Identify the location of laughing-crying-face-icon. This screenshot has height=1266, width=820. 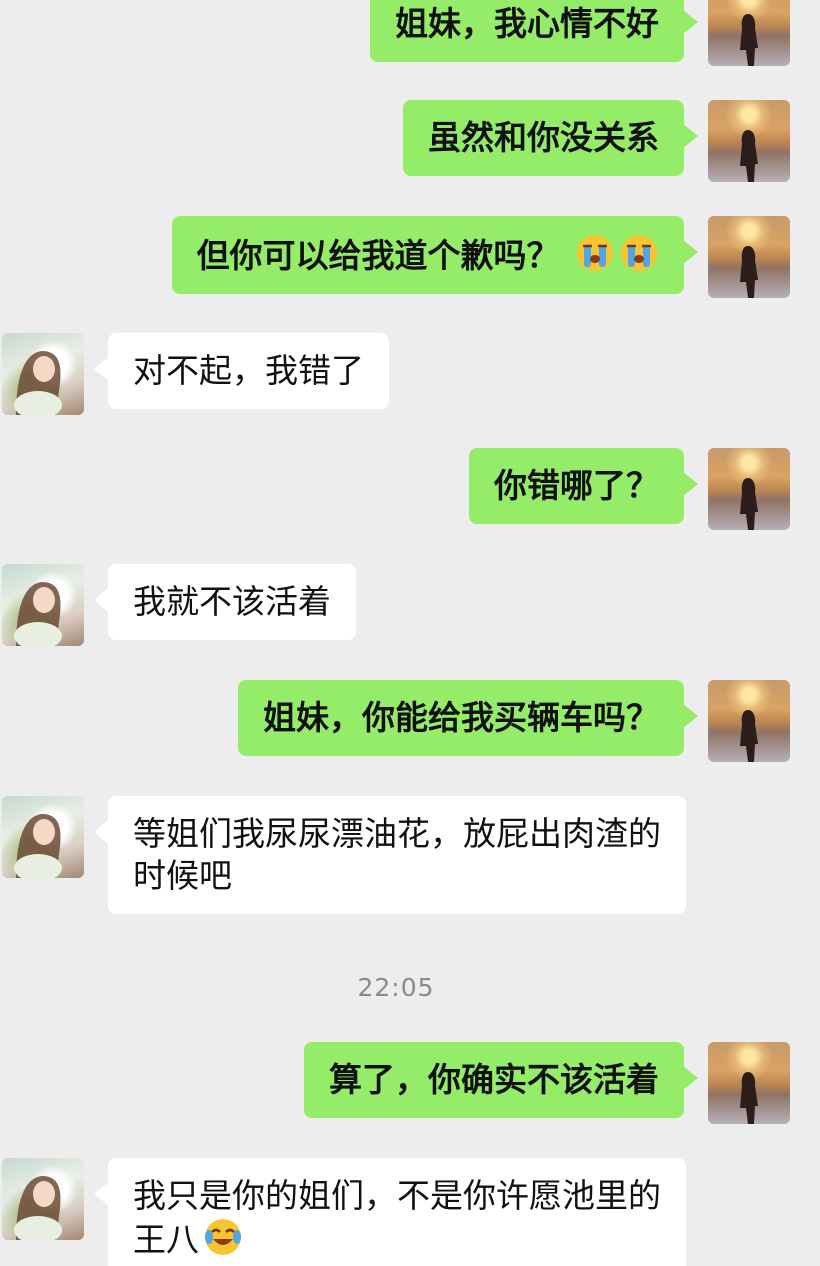
(223, 1237).